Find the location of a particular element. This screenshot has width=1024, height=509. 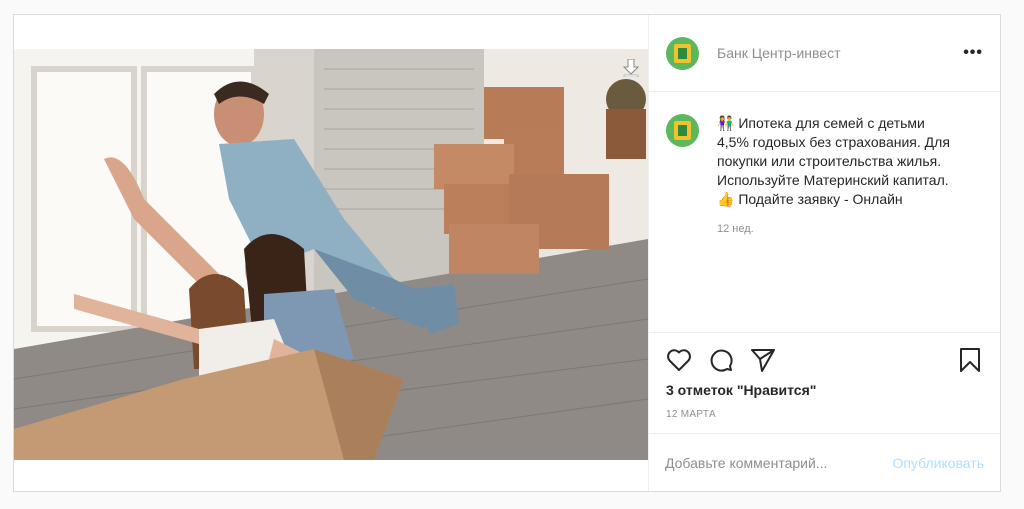

comment-bar: Опубликовать is located at coordinates (824, 462).